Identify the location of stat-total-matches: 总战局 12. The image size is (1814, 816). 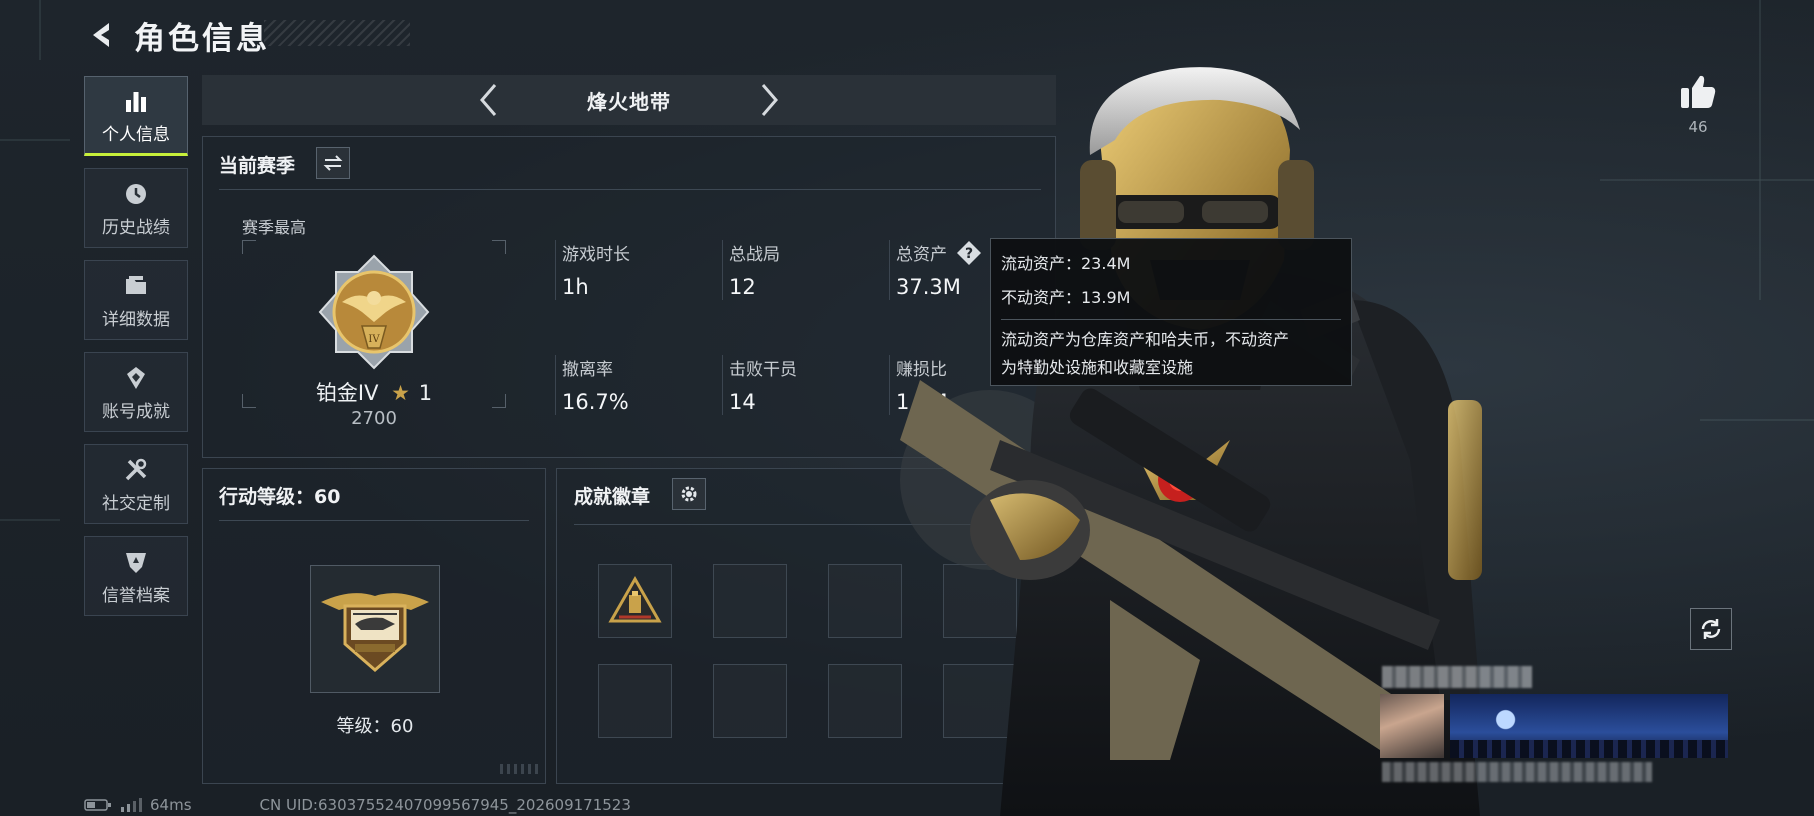
(754, 269).